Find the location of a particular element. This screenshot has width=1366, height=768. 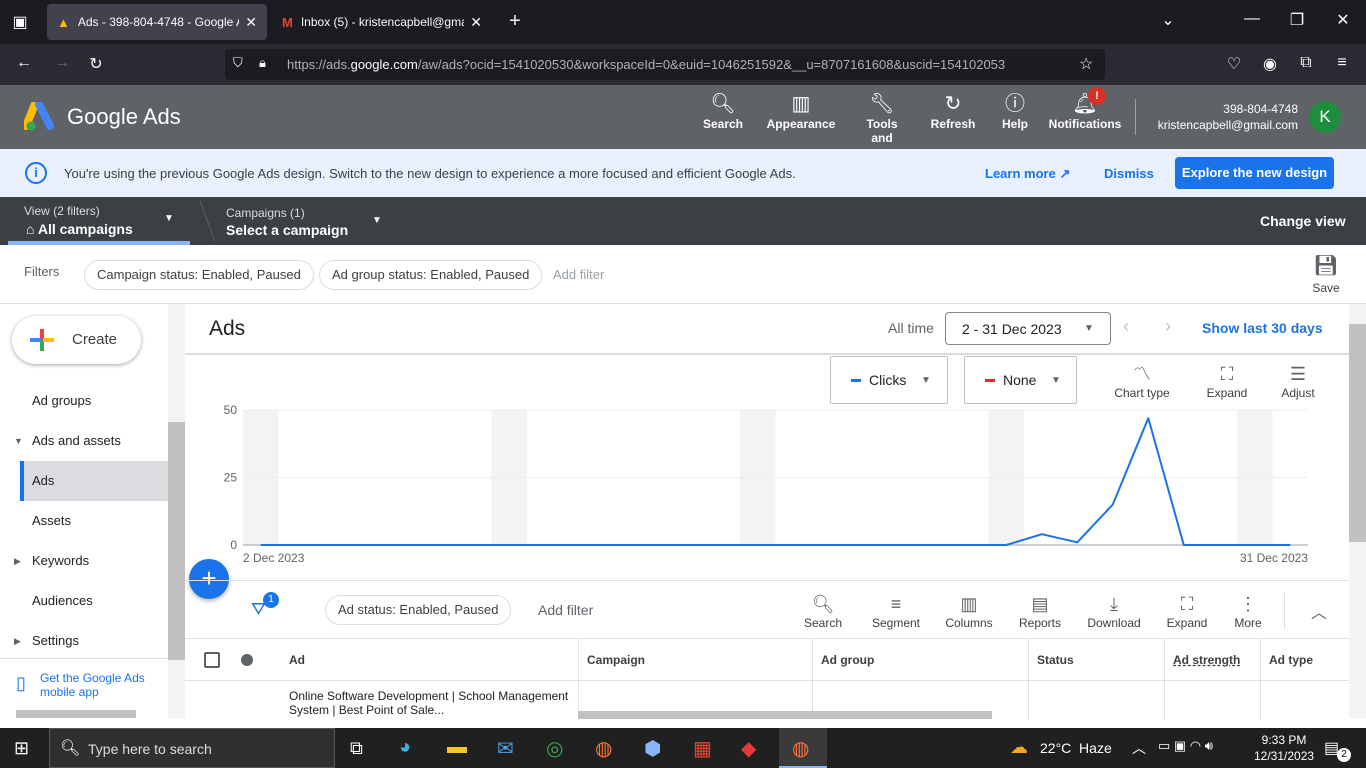

chrome-icon: ◎ is located at coordinates (554, 748).